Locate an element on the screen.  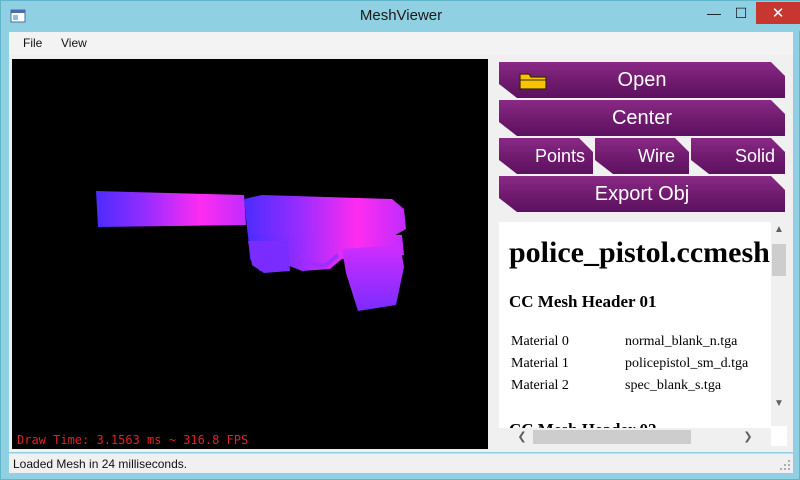
export-obj-button: Export Obj is located at coordinates (642, 194).